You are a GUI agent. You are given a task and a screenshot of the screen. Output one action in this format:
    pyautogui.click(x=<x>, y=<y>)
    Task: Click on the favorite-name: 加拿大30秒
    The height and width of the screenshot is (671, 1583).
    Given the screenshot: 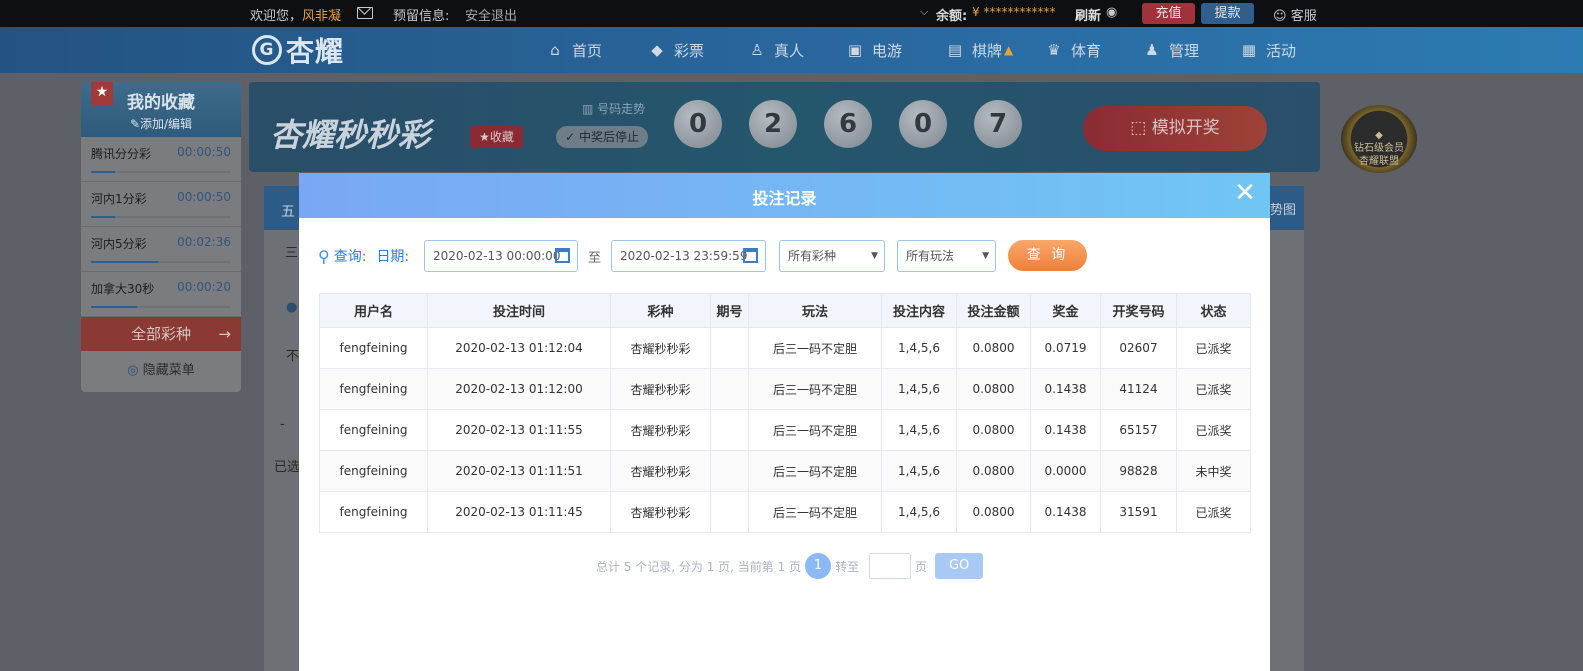 What is the action you would take?
    pyautogui.click(x=123, y=289)
    